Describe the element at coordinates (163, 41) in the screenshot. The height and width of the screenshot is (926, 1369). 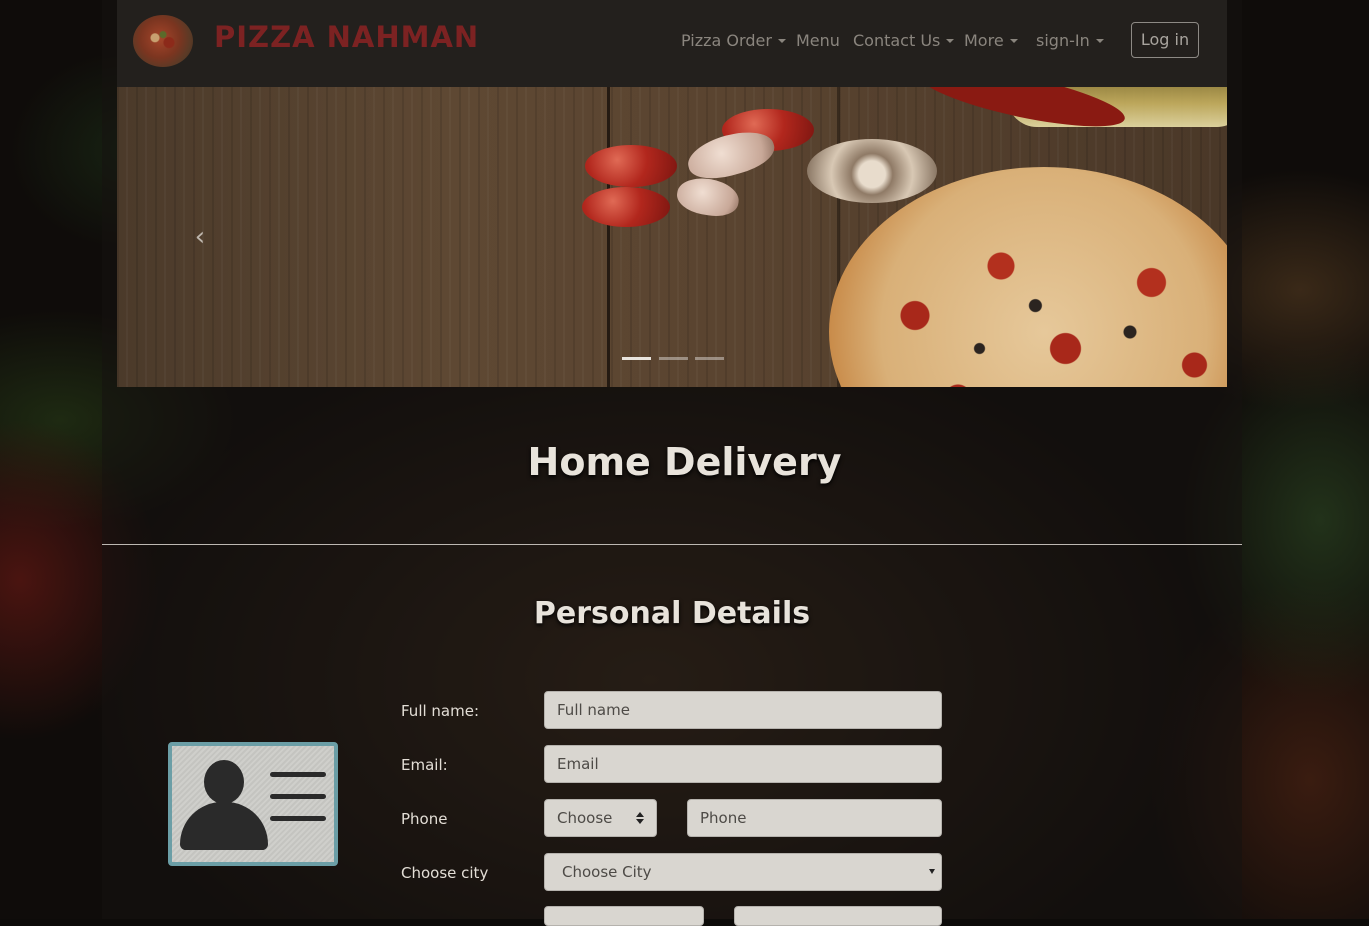
I see `pizza-logo-icon` at that location.